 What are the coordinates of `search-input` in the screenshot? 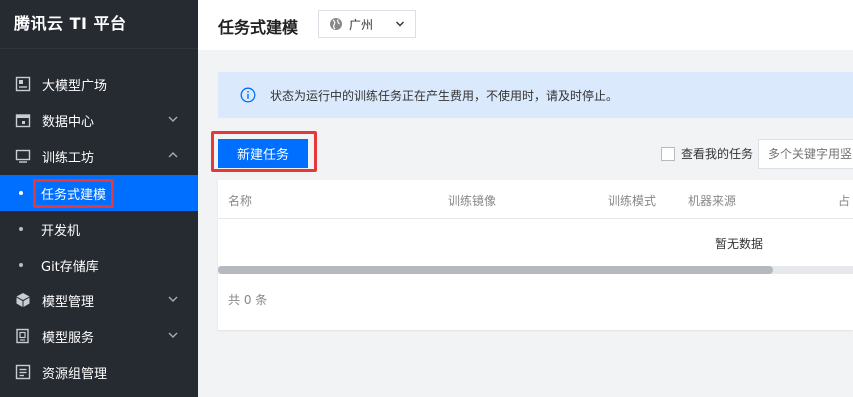 It's located at (805, 154).